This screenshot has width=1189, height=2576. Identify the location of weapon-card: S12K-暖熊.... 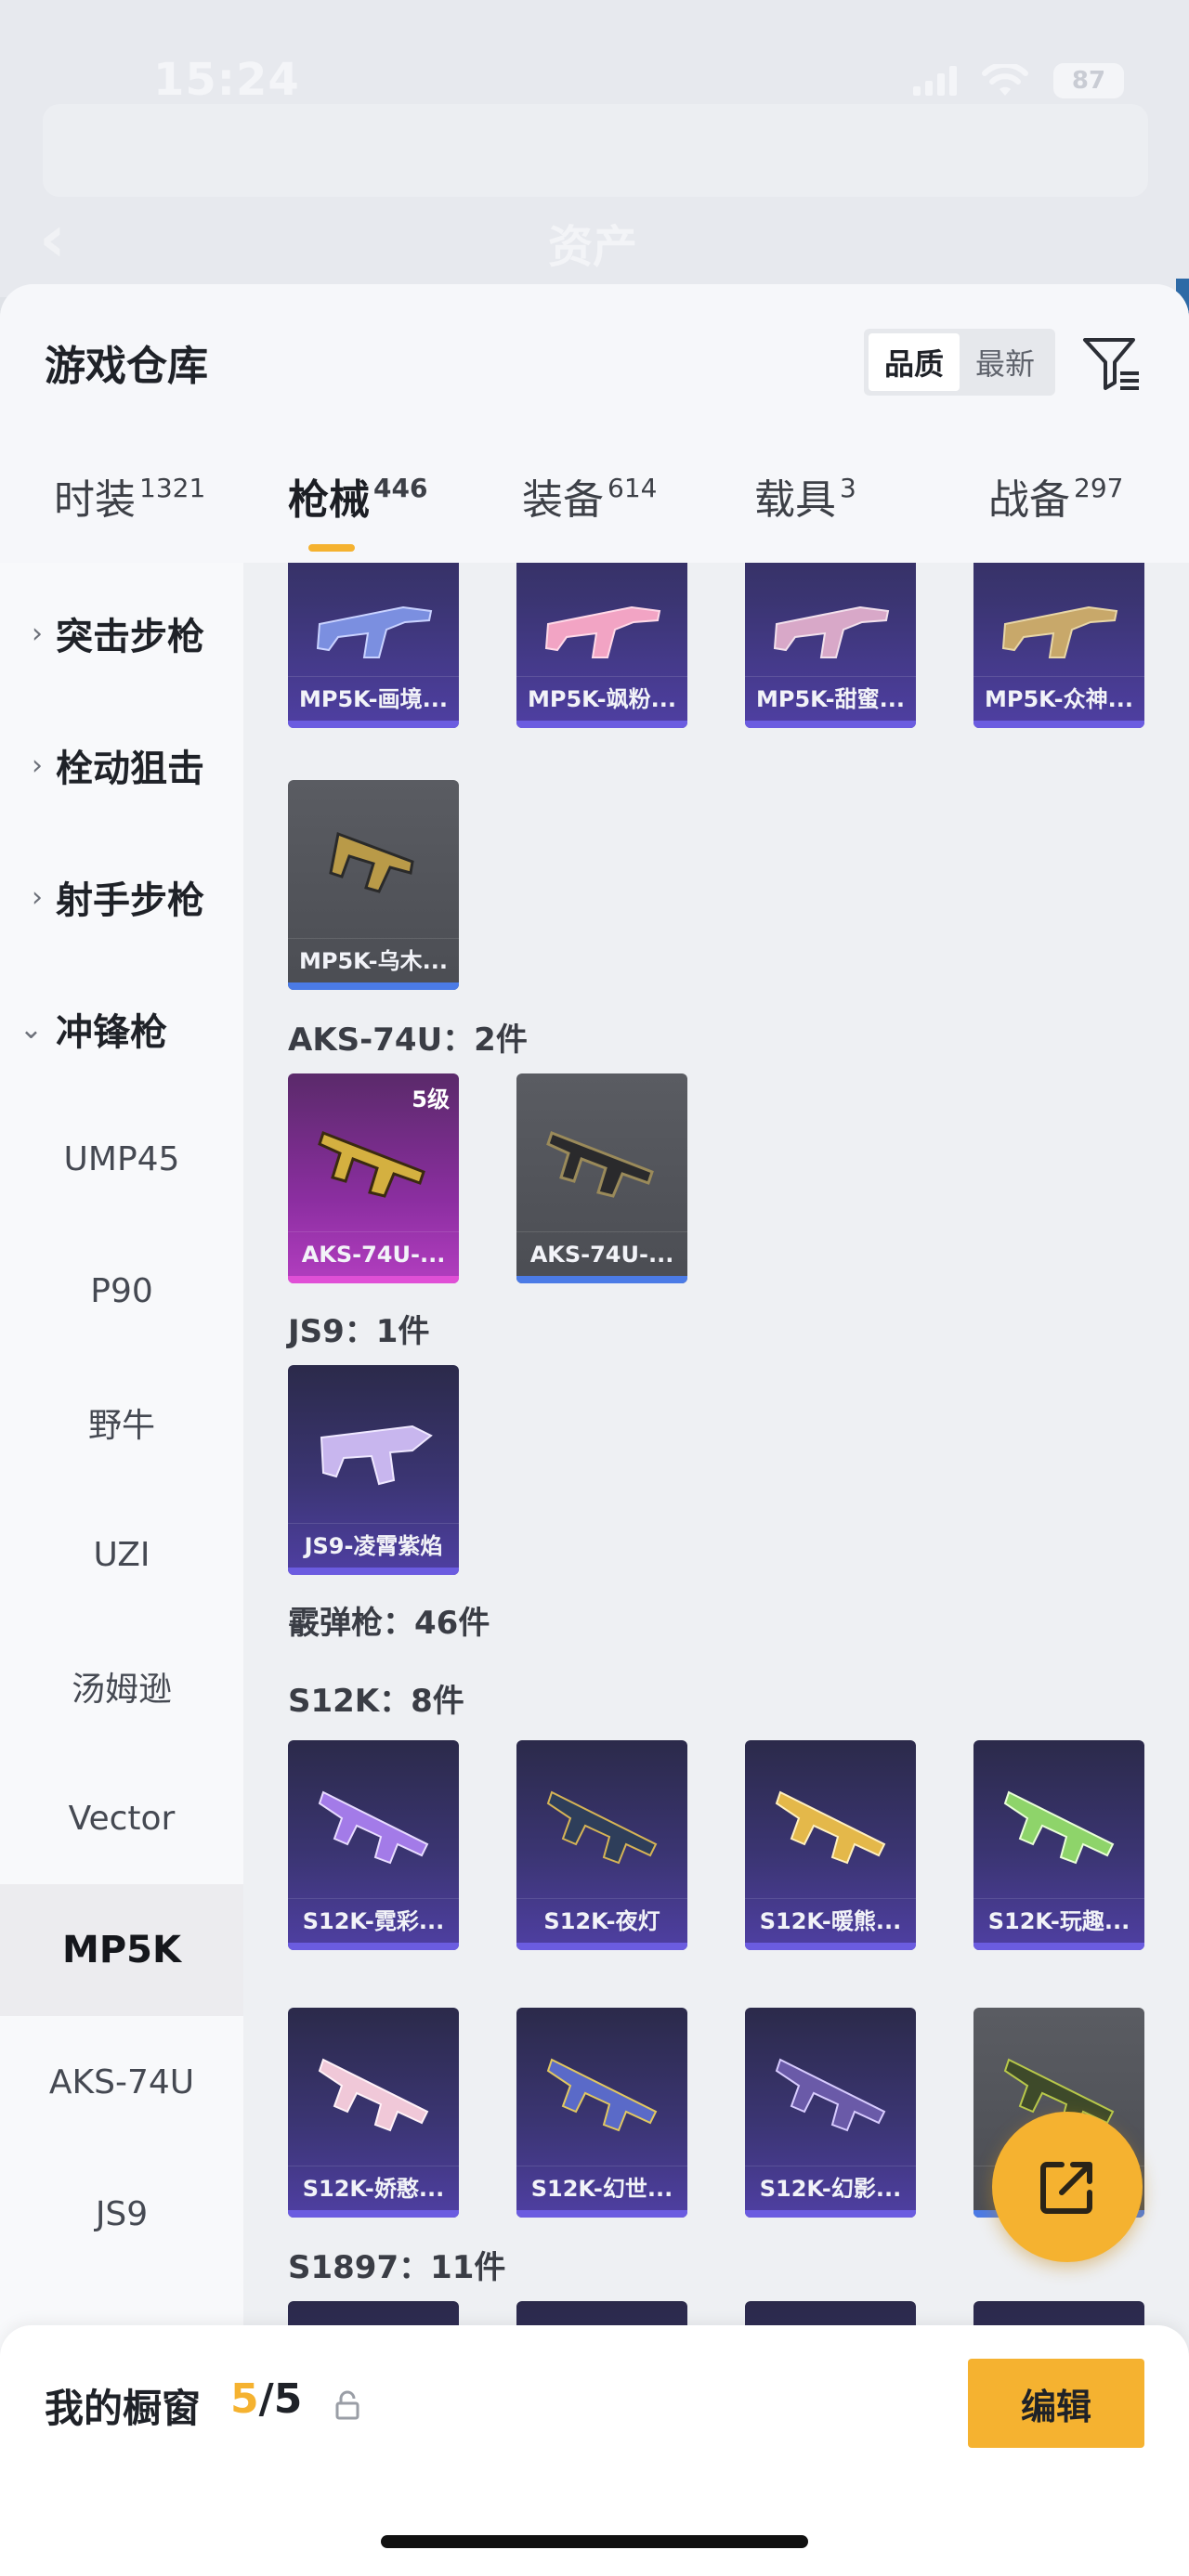
(831, 1845).